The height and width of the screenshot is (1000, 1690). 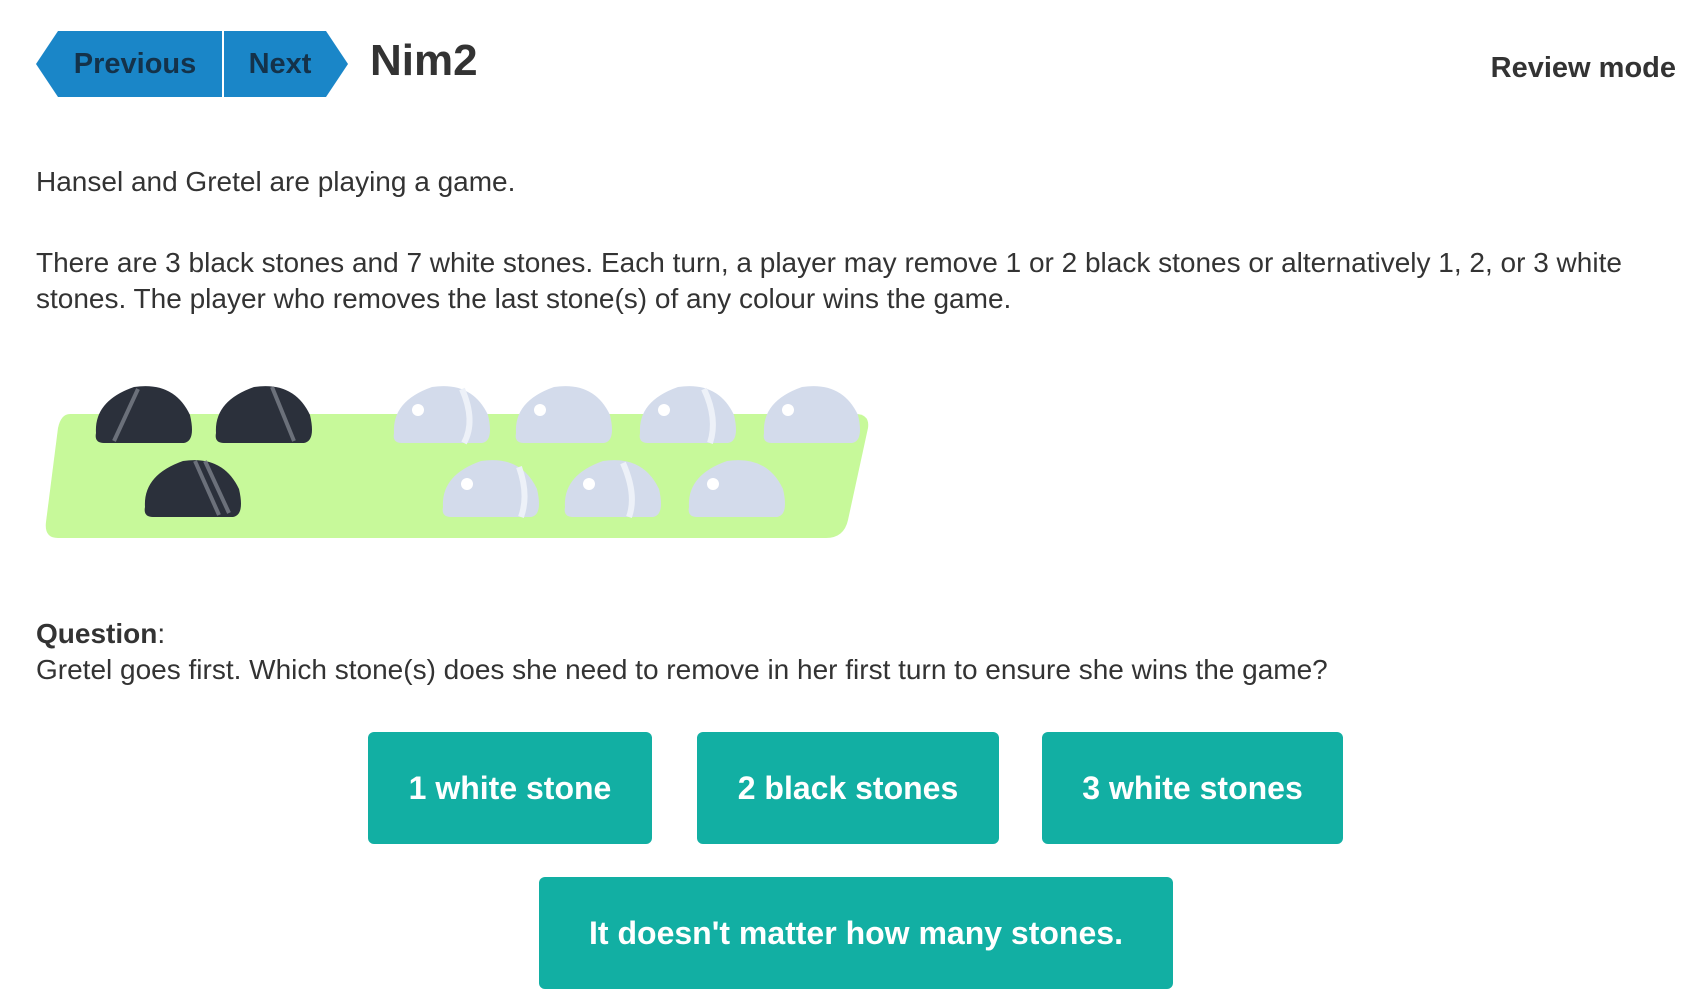 I want to click on question-label: Question:, so click(x=100, y=634).